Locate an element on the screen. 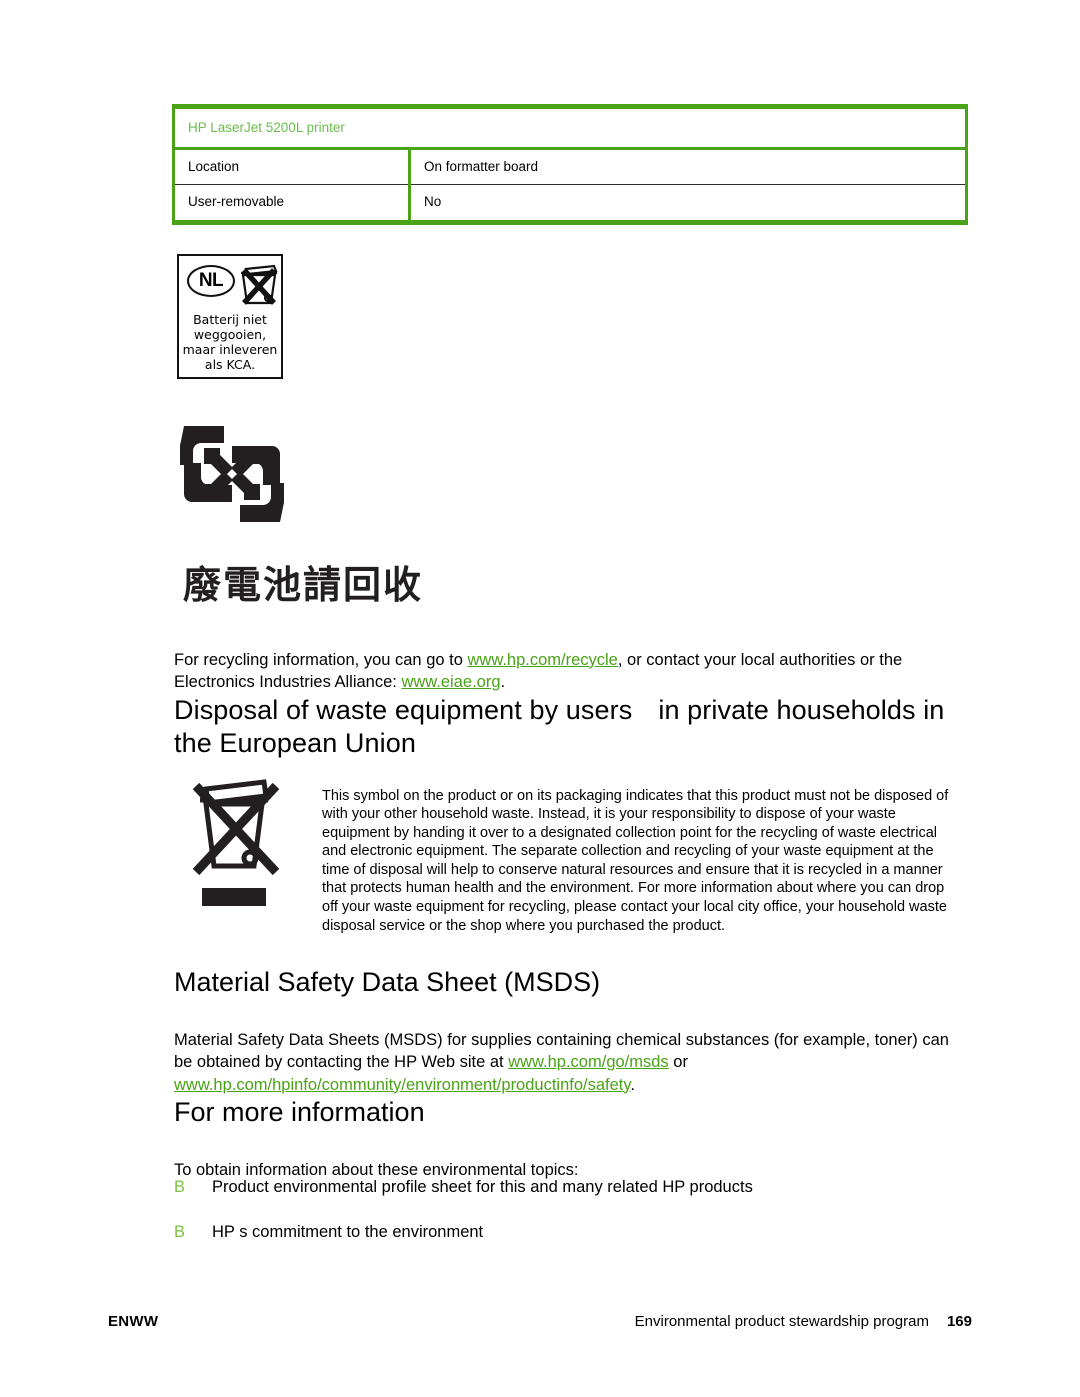  nl-label-symbols: NL is located at coordinates (230, 284).